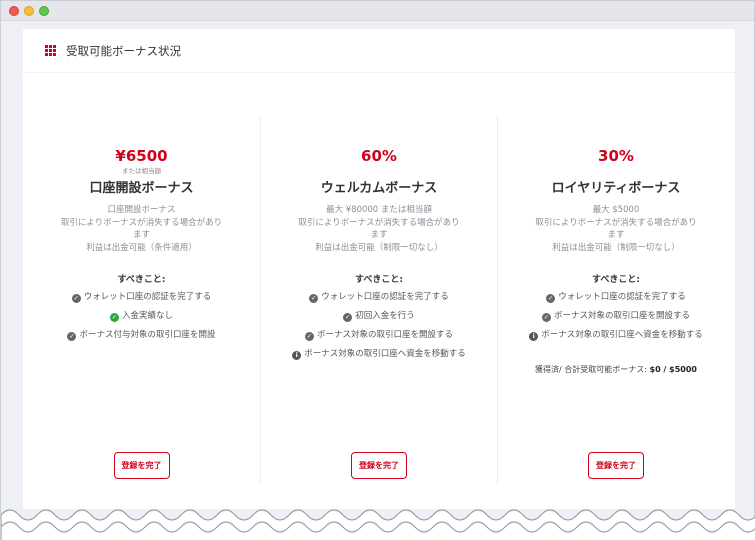 The image size is (755, 540). What do you see at coordinates (377, 11) in the screenshot?
I see `window-titlebar` at bounding box center [377, 11].